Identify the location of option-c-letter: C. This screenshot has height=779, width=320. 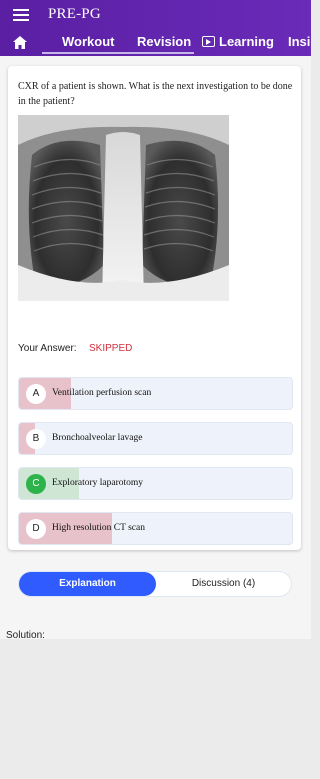
(36, 484).